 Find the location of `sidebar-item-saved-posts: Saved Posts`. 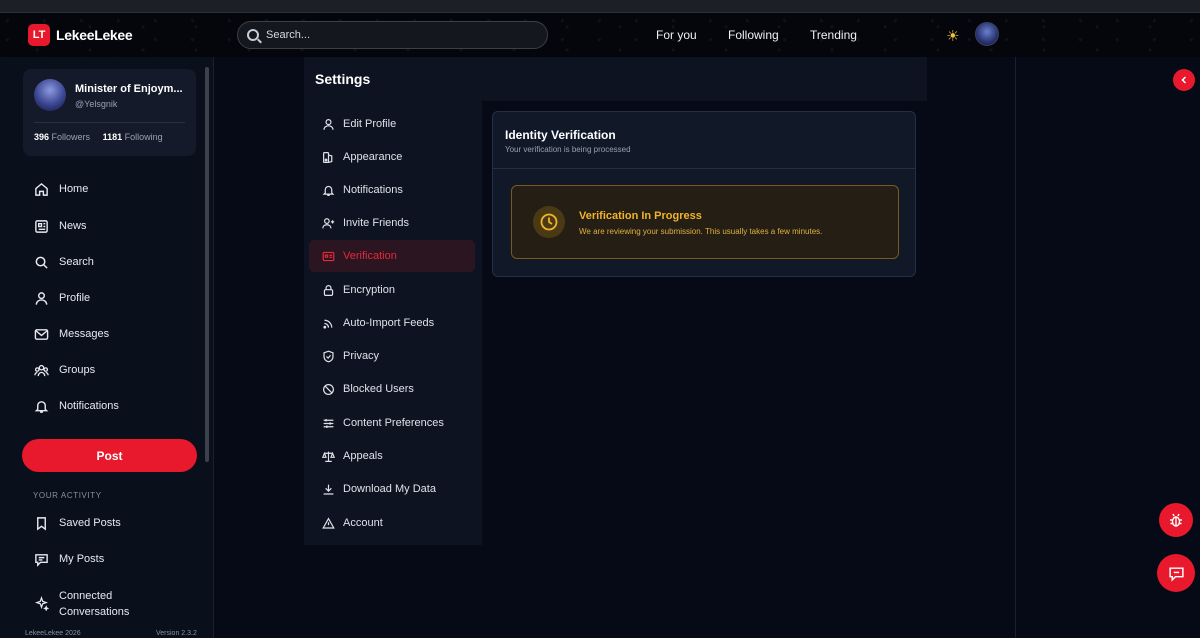

sidebar-item-saved-posts: Saved Posts is located at coordinates (77, 523).